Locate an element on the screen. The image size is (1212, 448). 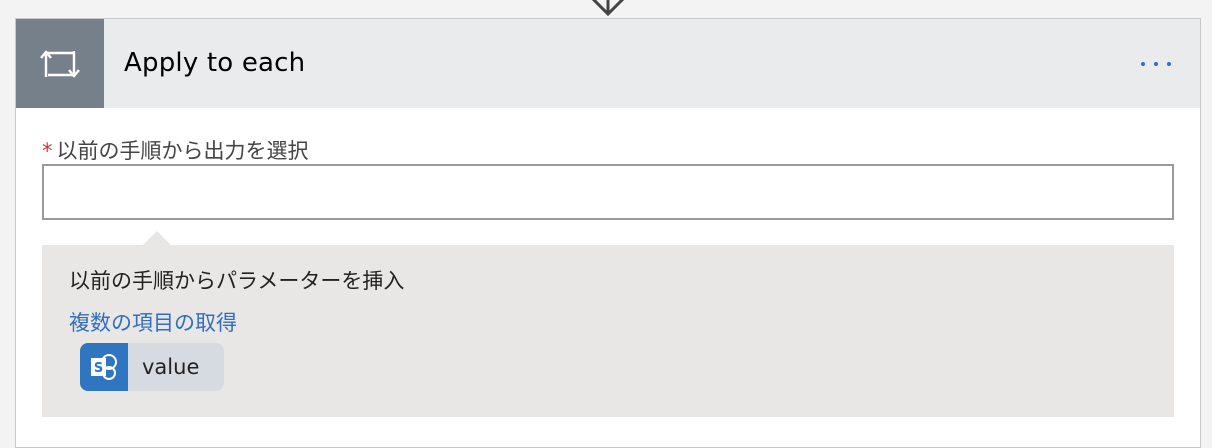
field-label-text: 以前の手順から出力を選択 is located at coordinates (182, 151).